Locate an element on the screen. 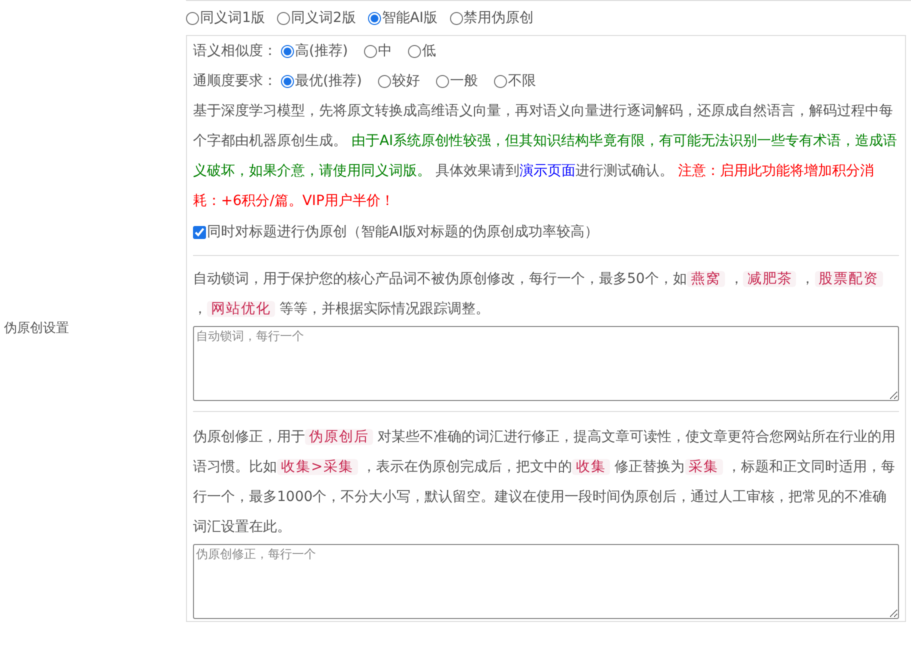  section-label: 伪原创设置 is located at coordinates (36, 329).